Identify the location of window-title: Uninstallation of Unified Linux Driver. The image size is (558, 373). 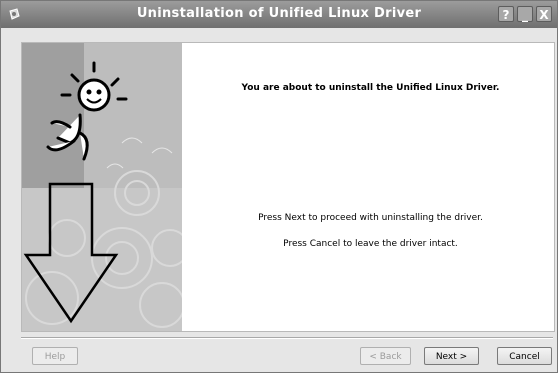
(279, 13).